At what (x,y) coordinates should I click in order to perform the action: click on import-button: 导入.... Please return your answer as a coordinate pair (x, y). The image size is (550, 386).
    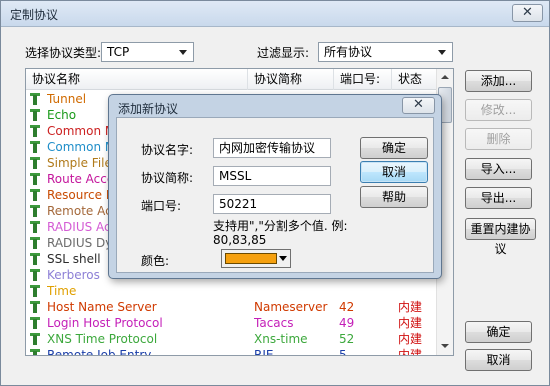
    Looking at the image, I should click on (498, 169).